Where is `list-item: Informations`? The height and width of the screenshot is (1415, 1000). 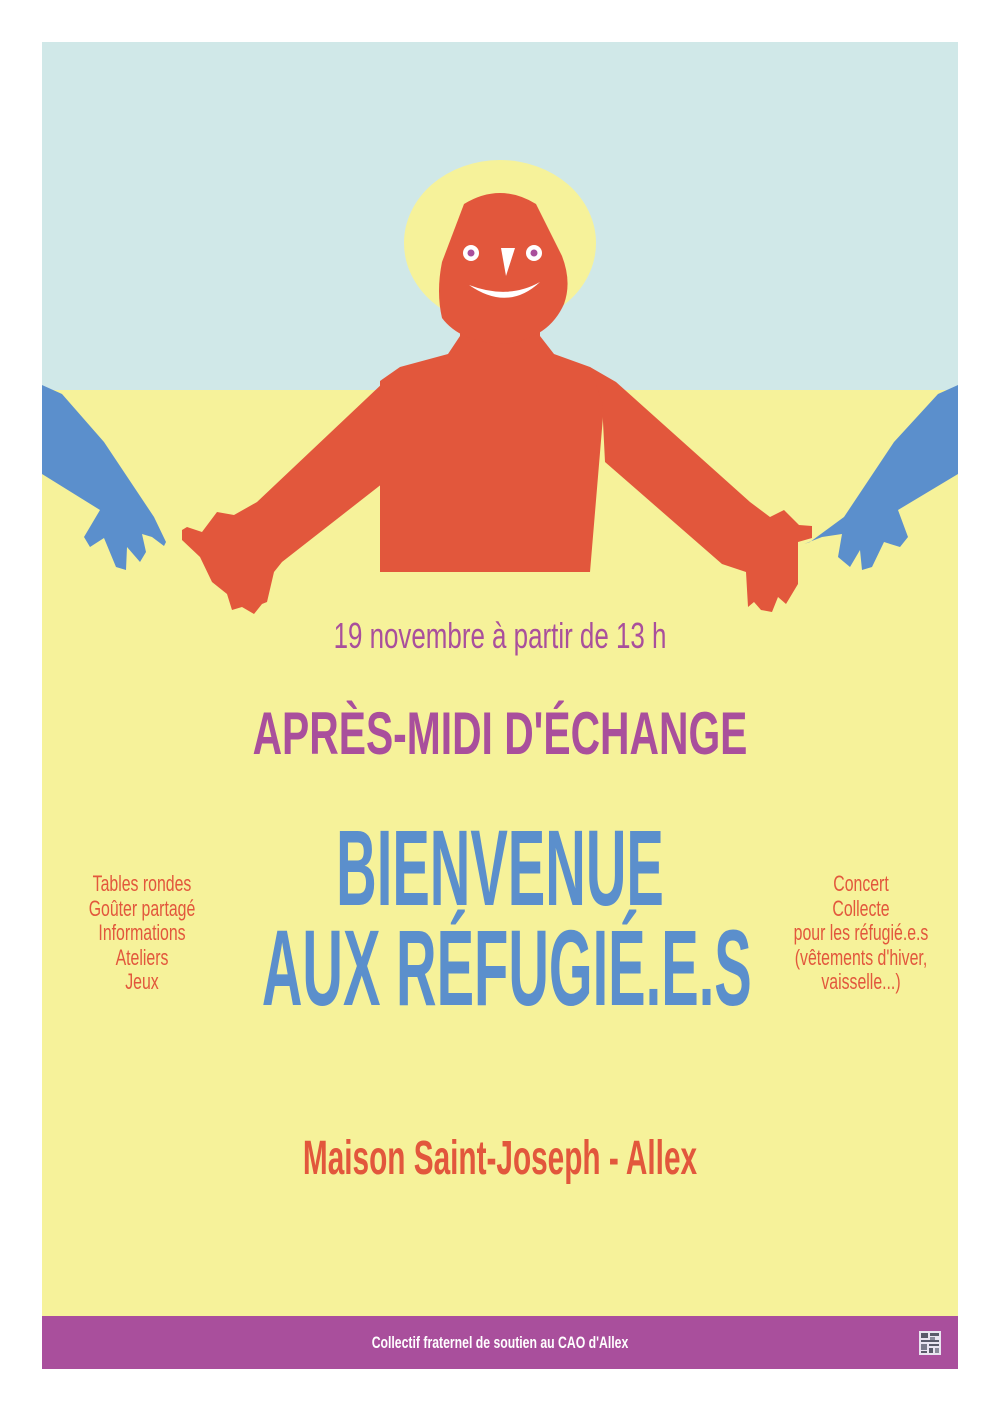 list-item: Informations is located at coordinates (142, 932).